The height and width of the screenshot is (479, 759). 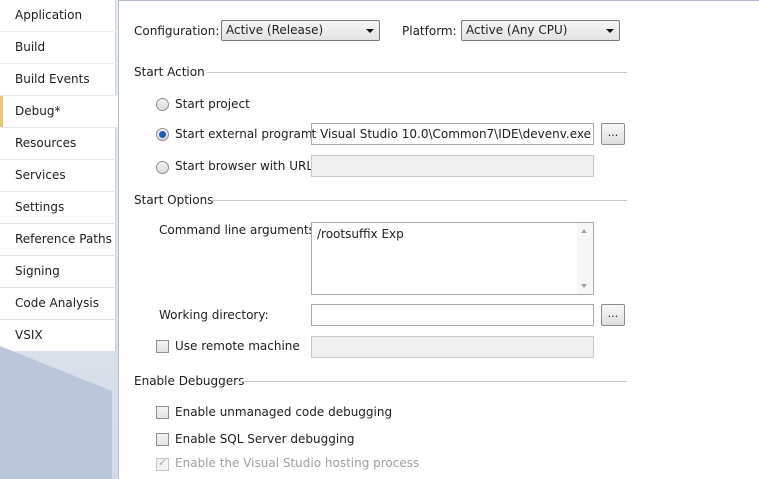 What do you see at coordinates (517, 30) in the screenshot?
I see `platform-value: Active (Any CPU)` at bounding box center [517, 30].